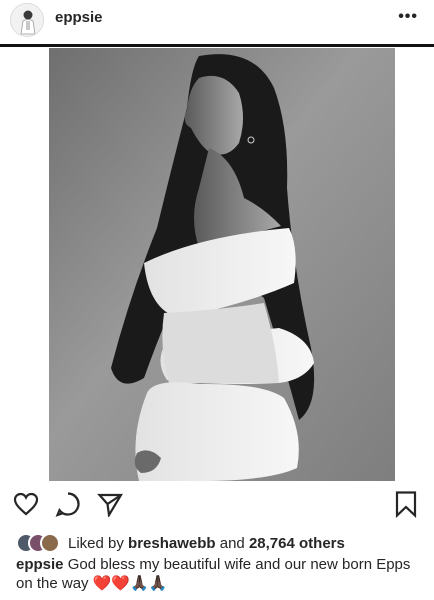 This screenshot has width=434, height=600. I want to click on post-action-bar, so click(217, 506).